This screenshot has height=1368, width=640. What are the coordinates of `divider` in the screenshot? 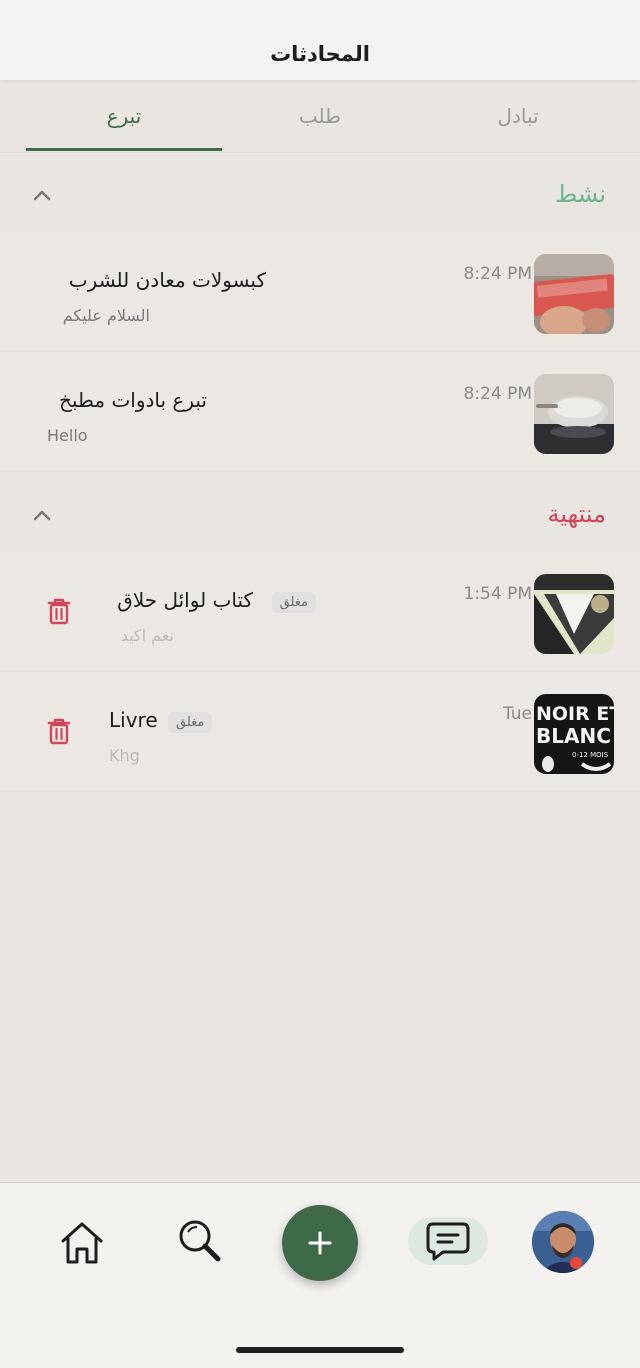 It's located at (320, 152).